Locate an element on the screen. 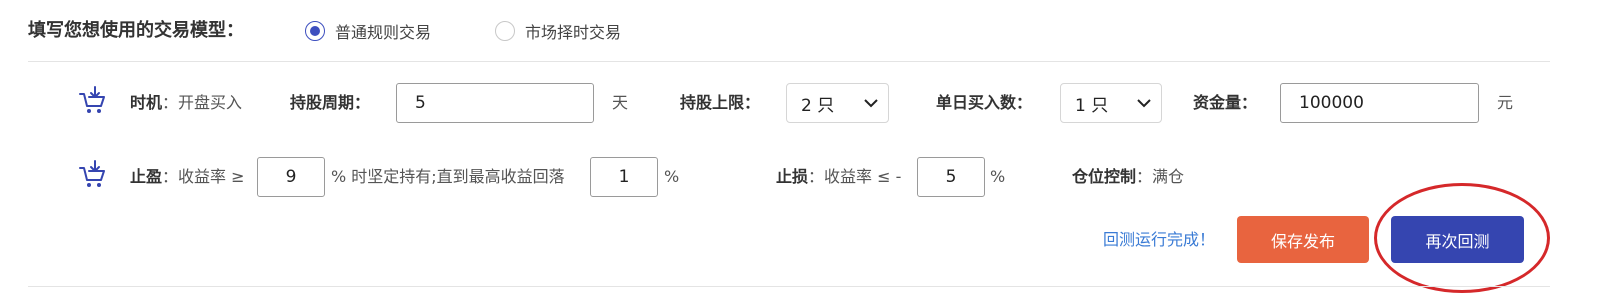  stop-loss-input is located at coordinates (951, 177).